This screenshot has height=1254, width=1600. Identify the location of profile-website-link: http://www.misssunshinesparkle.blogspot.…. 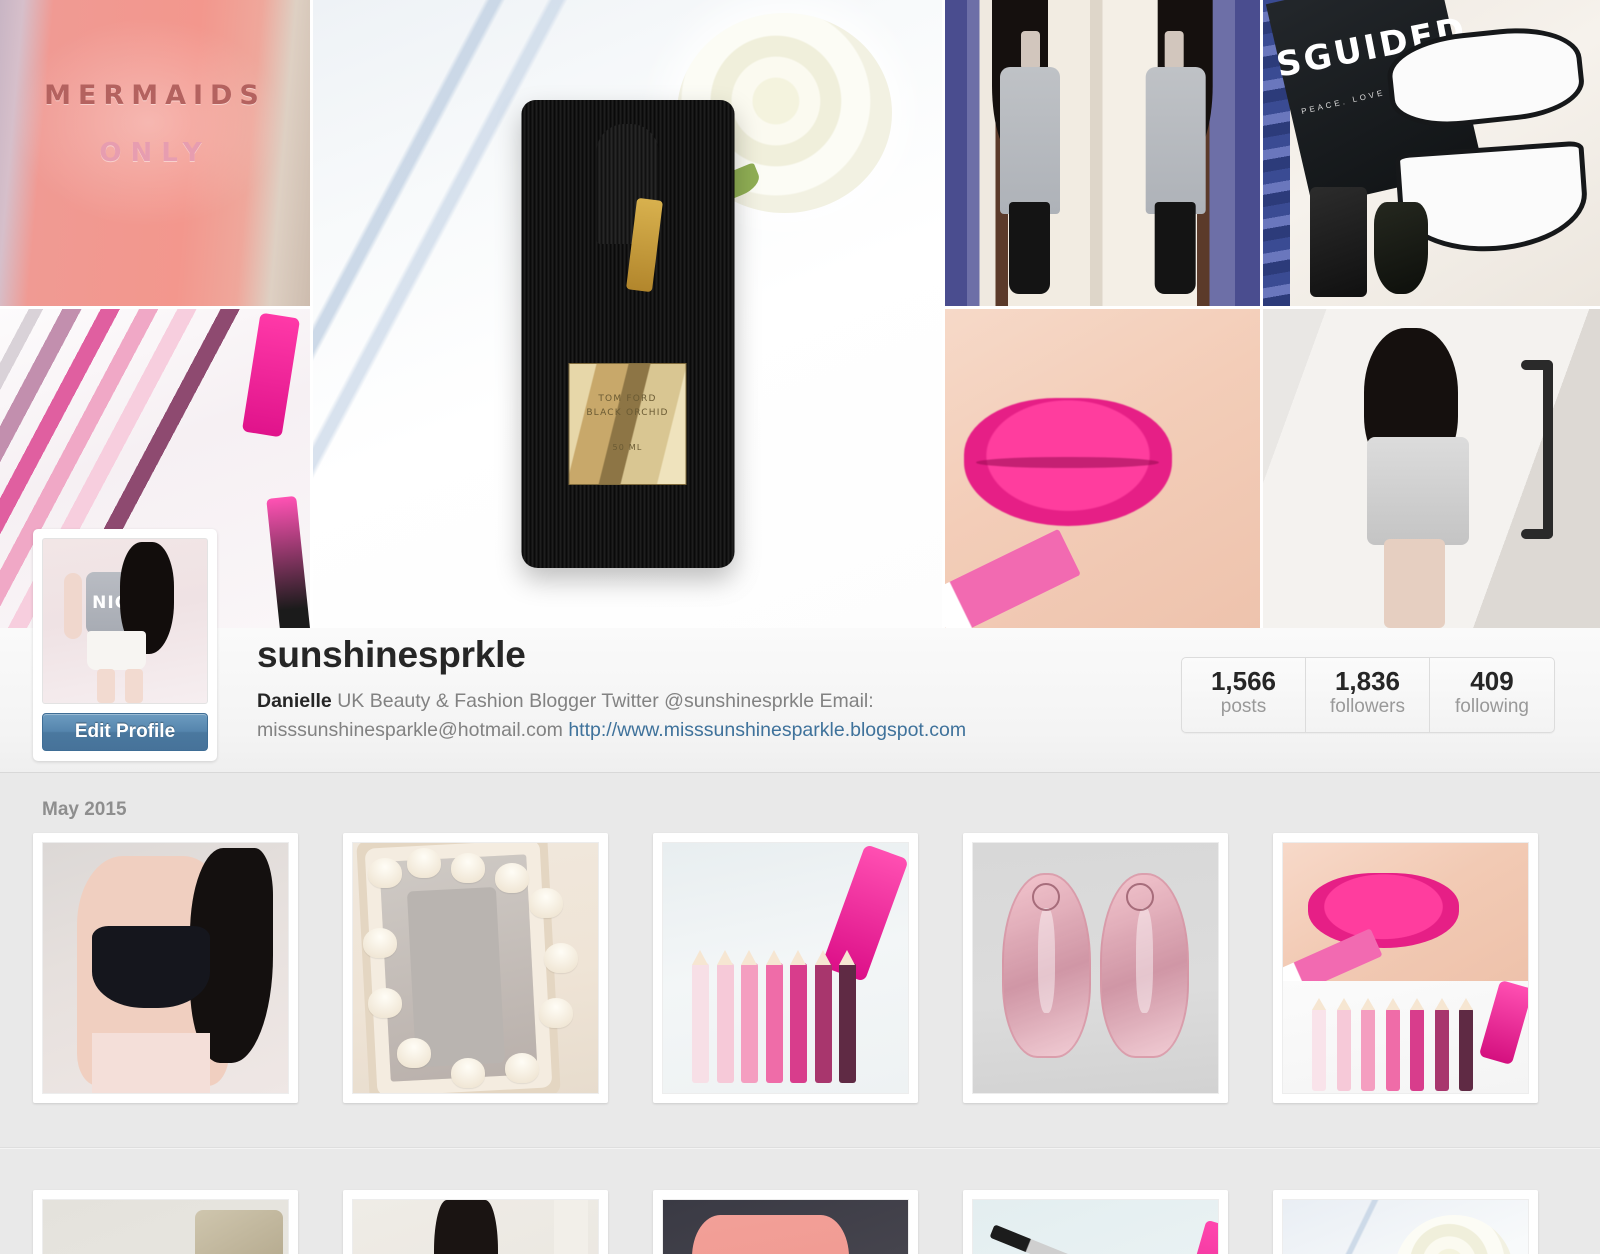
(767, 730).